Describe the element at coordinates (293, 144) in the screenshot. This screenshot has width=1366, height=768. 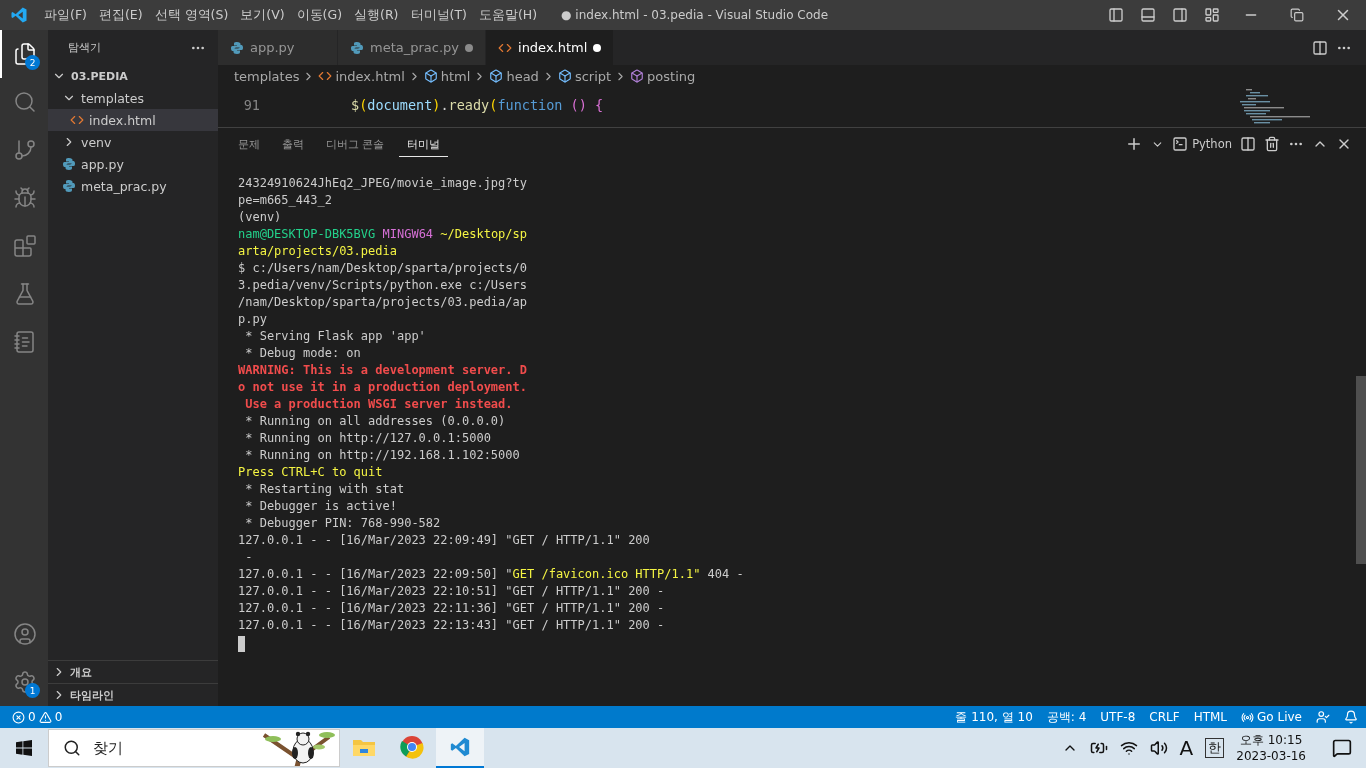
I see `panel-tab: 출력` at that location.